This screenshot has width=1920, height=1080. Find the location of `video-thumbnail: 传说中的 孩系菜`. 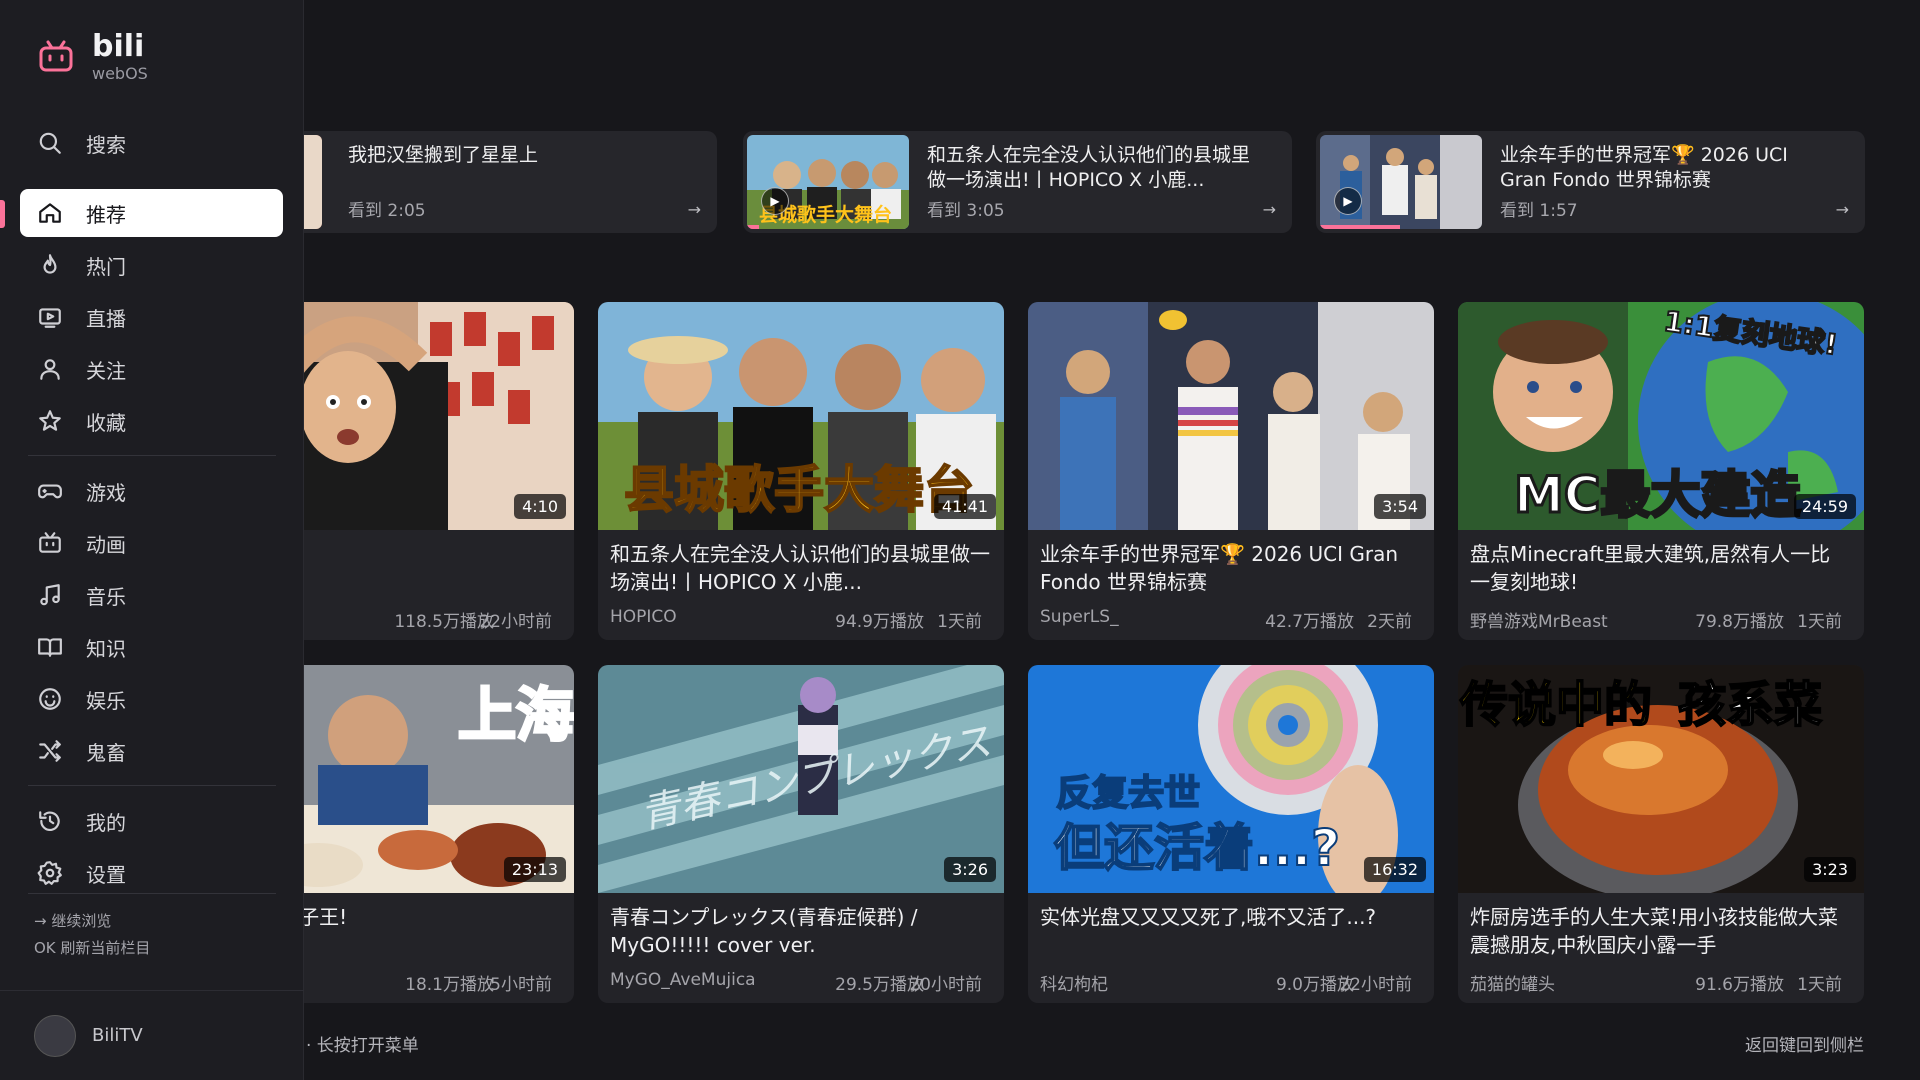

video-thumbnail: 传说中的 孩系菜 is located at coordinates (1661, 779).